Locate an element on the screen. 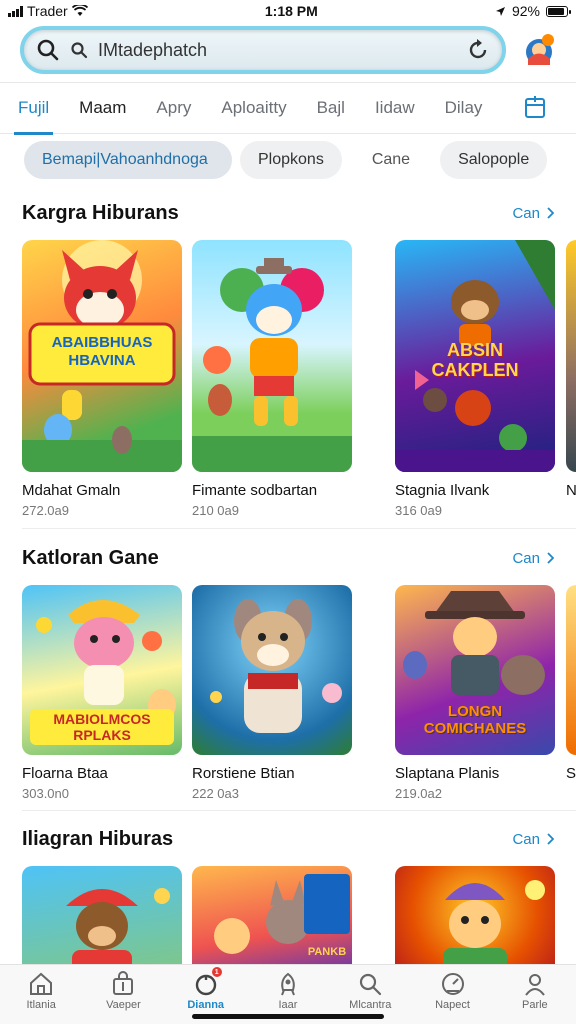 This screenshot has width=576, height=1024. status-right: 92% is located at coordinates (533, 11).